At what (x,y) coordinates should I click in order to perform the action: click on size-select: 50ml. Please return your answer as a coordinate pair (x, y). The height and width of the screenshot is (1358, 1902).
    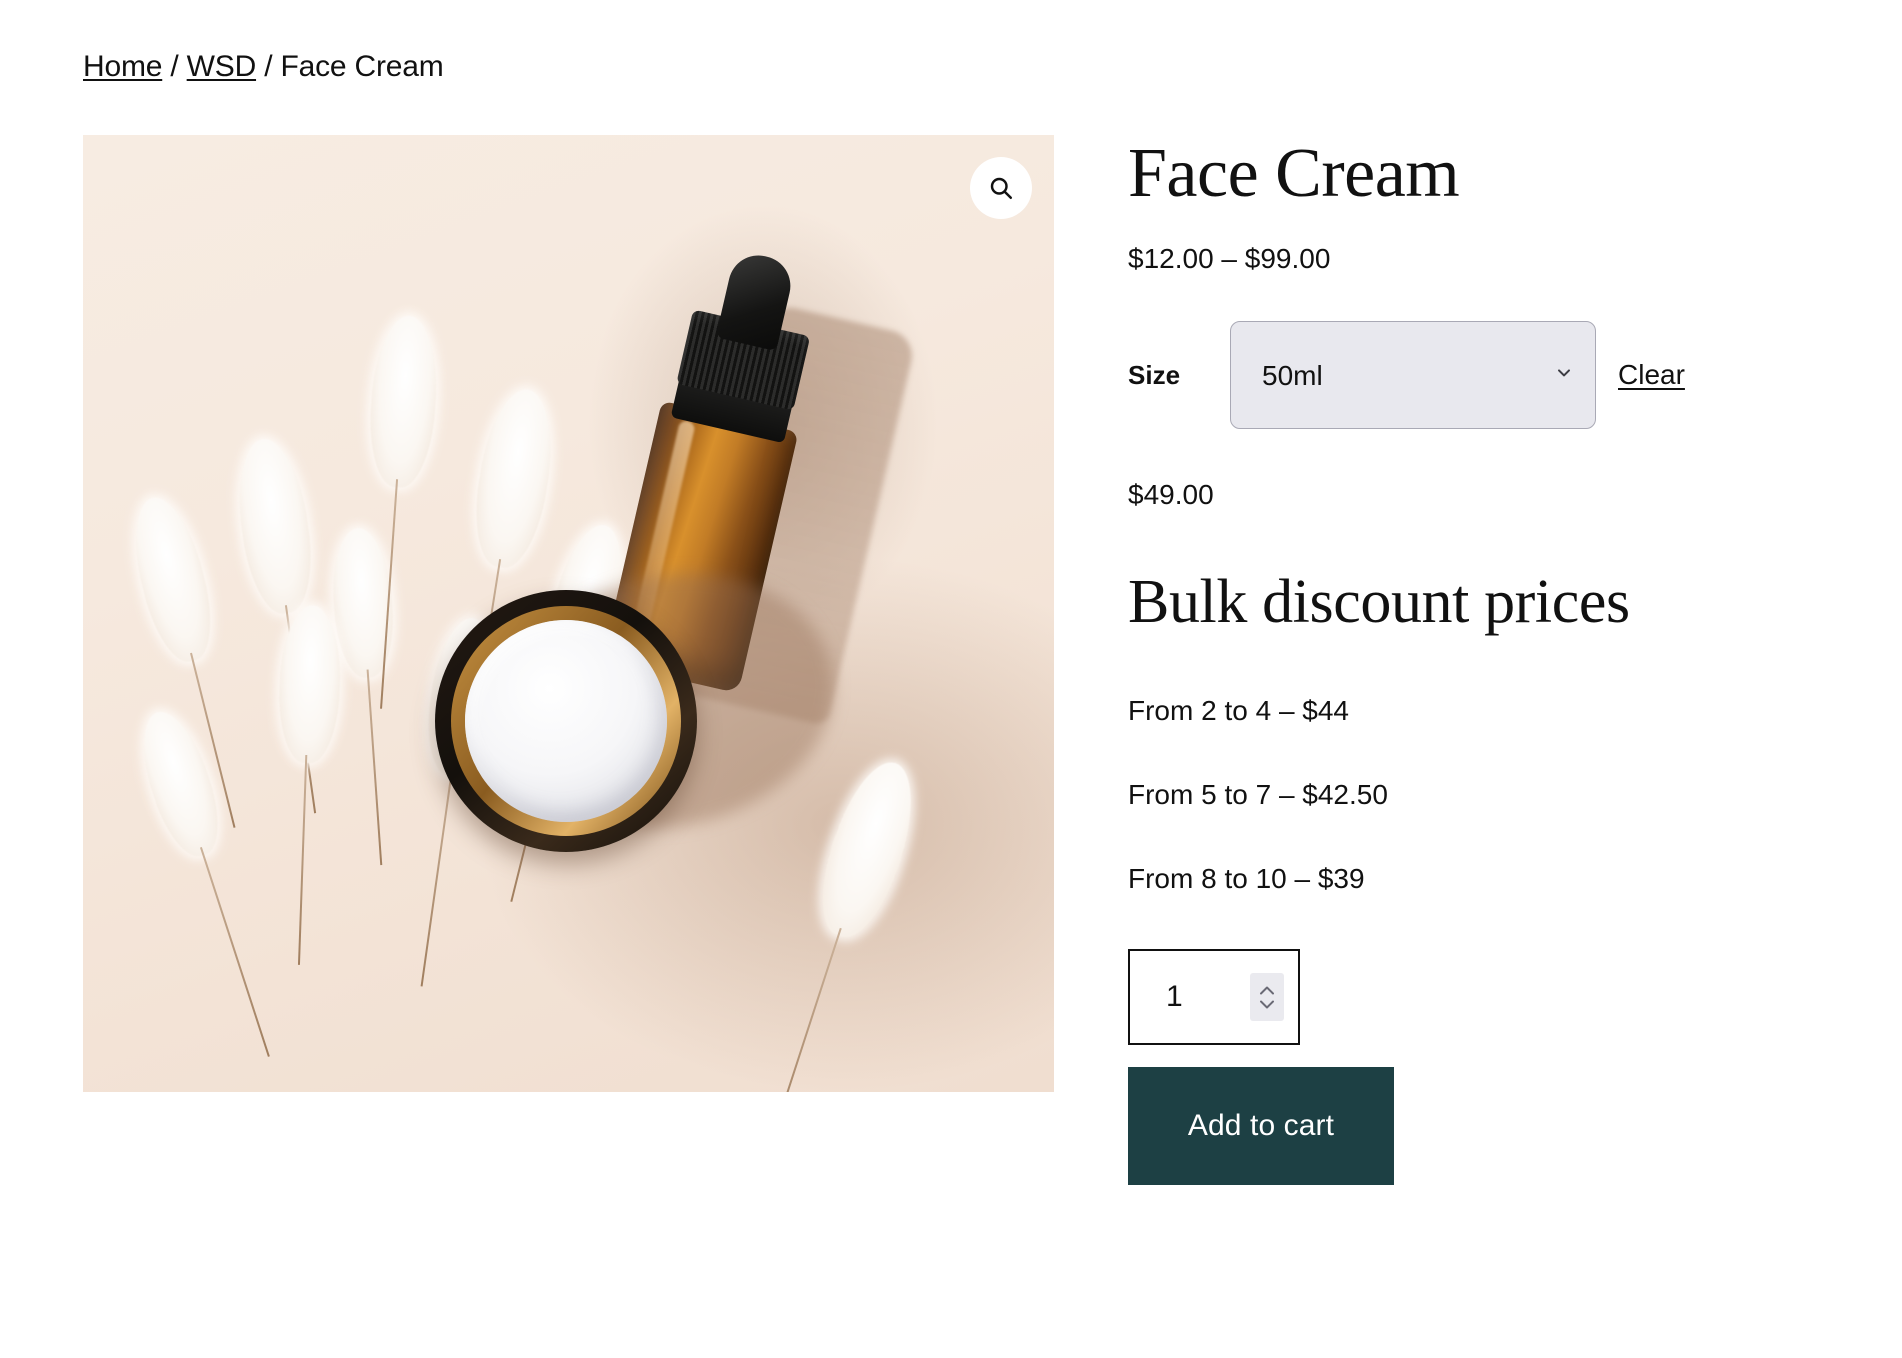
    Looking at the image, I should click on (1413, 375).